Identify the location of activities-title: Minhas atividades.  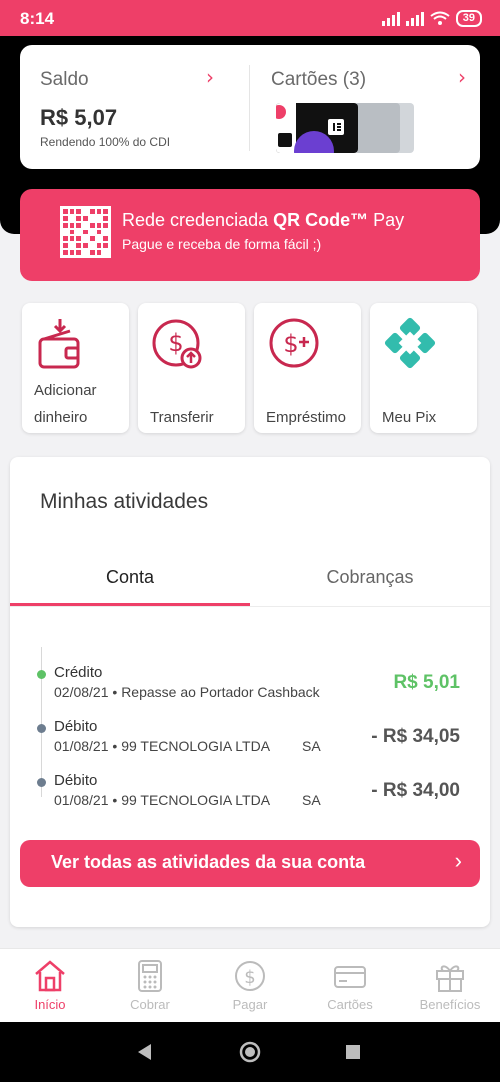
(124, 501).